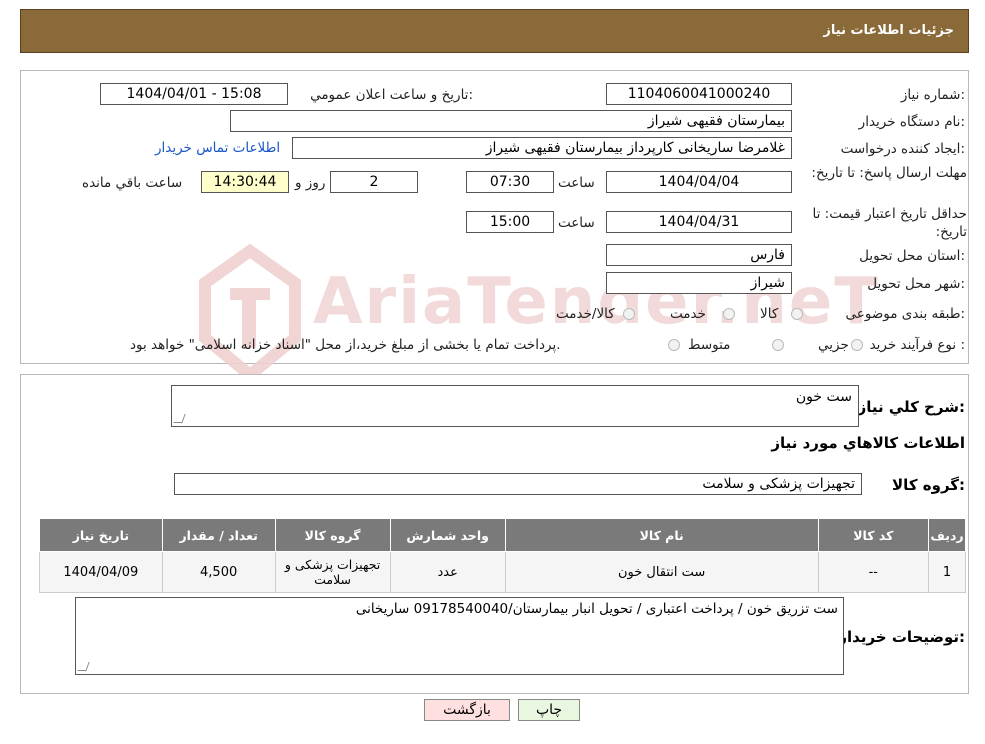 The height and width of the screenshot is (744, 985). I want to click on cell-unit: عدد, so click(447, 572).